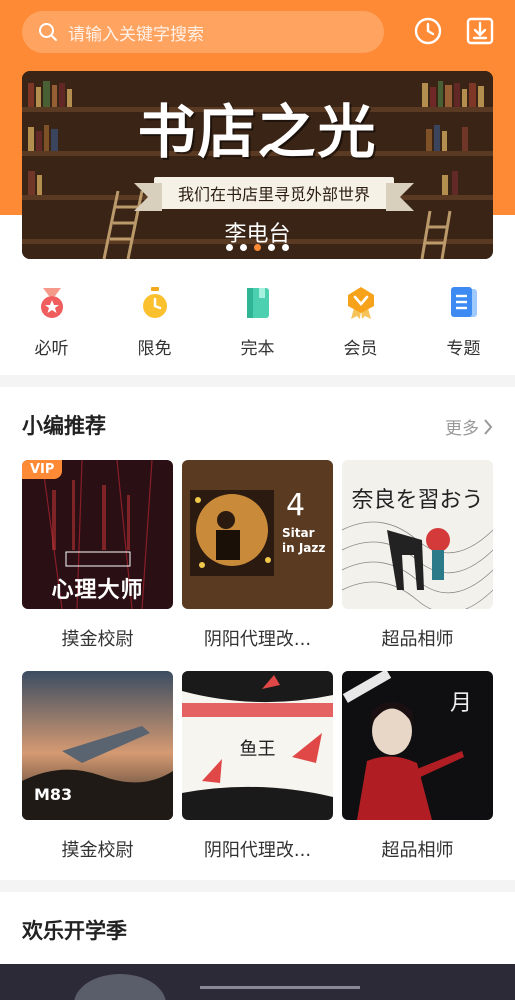 Image resolution: width=515 pixels, height=1000 pixels. What do you see at coordinates (136, 34) in the screenshot?
I see `search-placeholder: 请输入关键字搜索` at bounding box center [136, 34].